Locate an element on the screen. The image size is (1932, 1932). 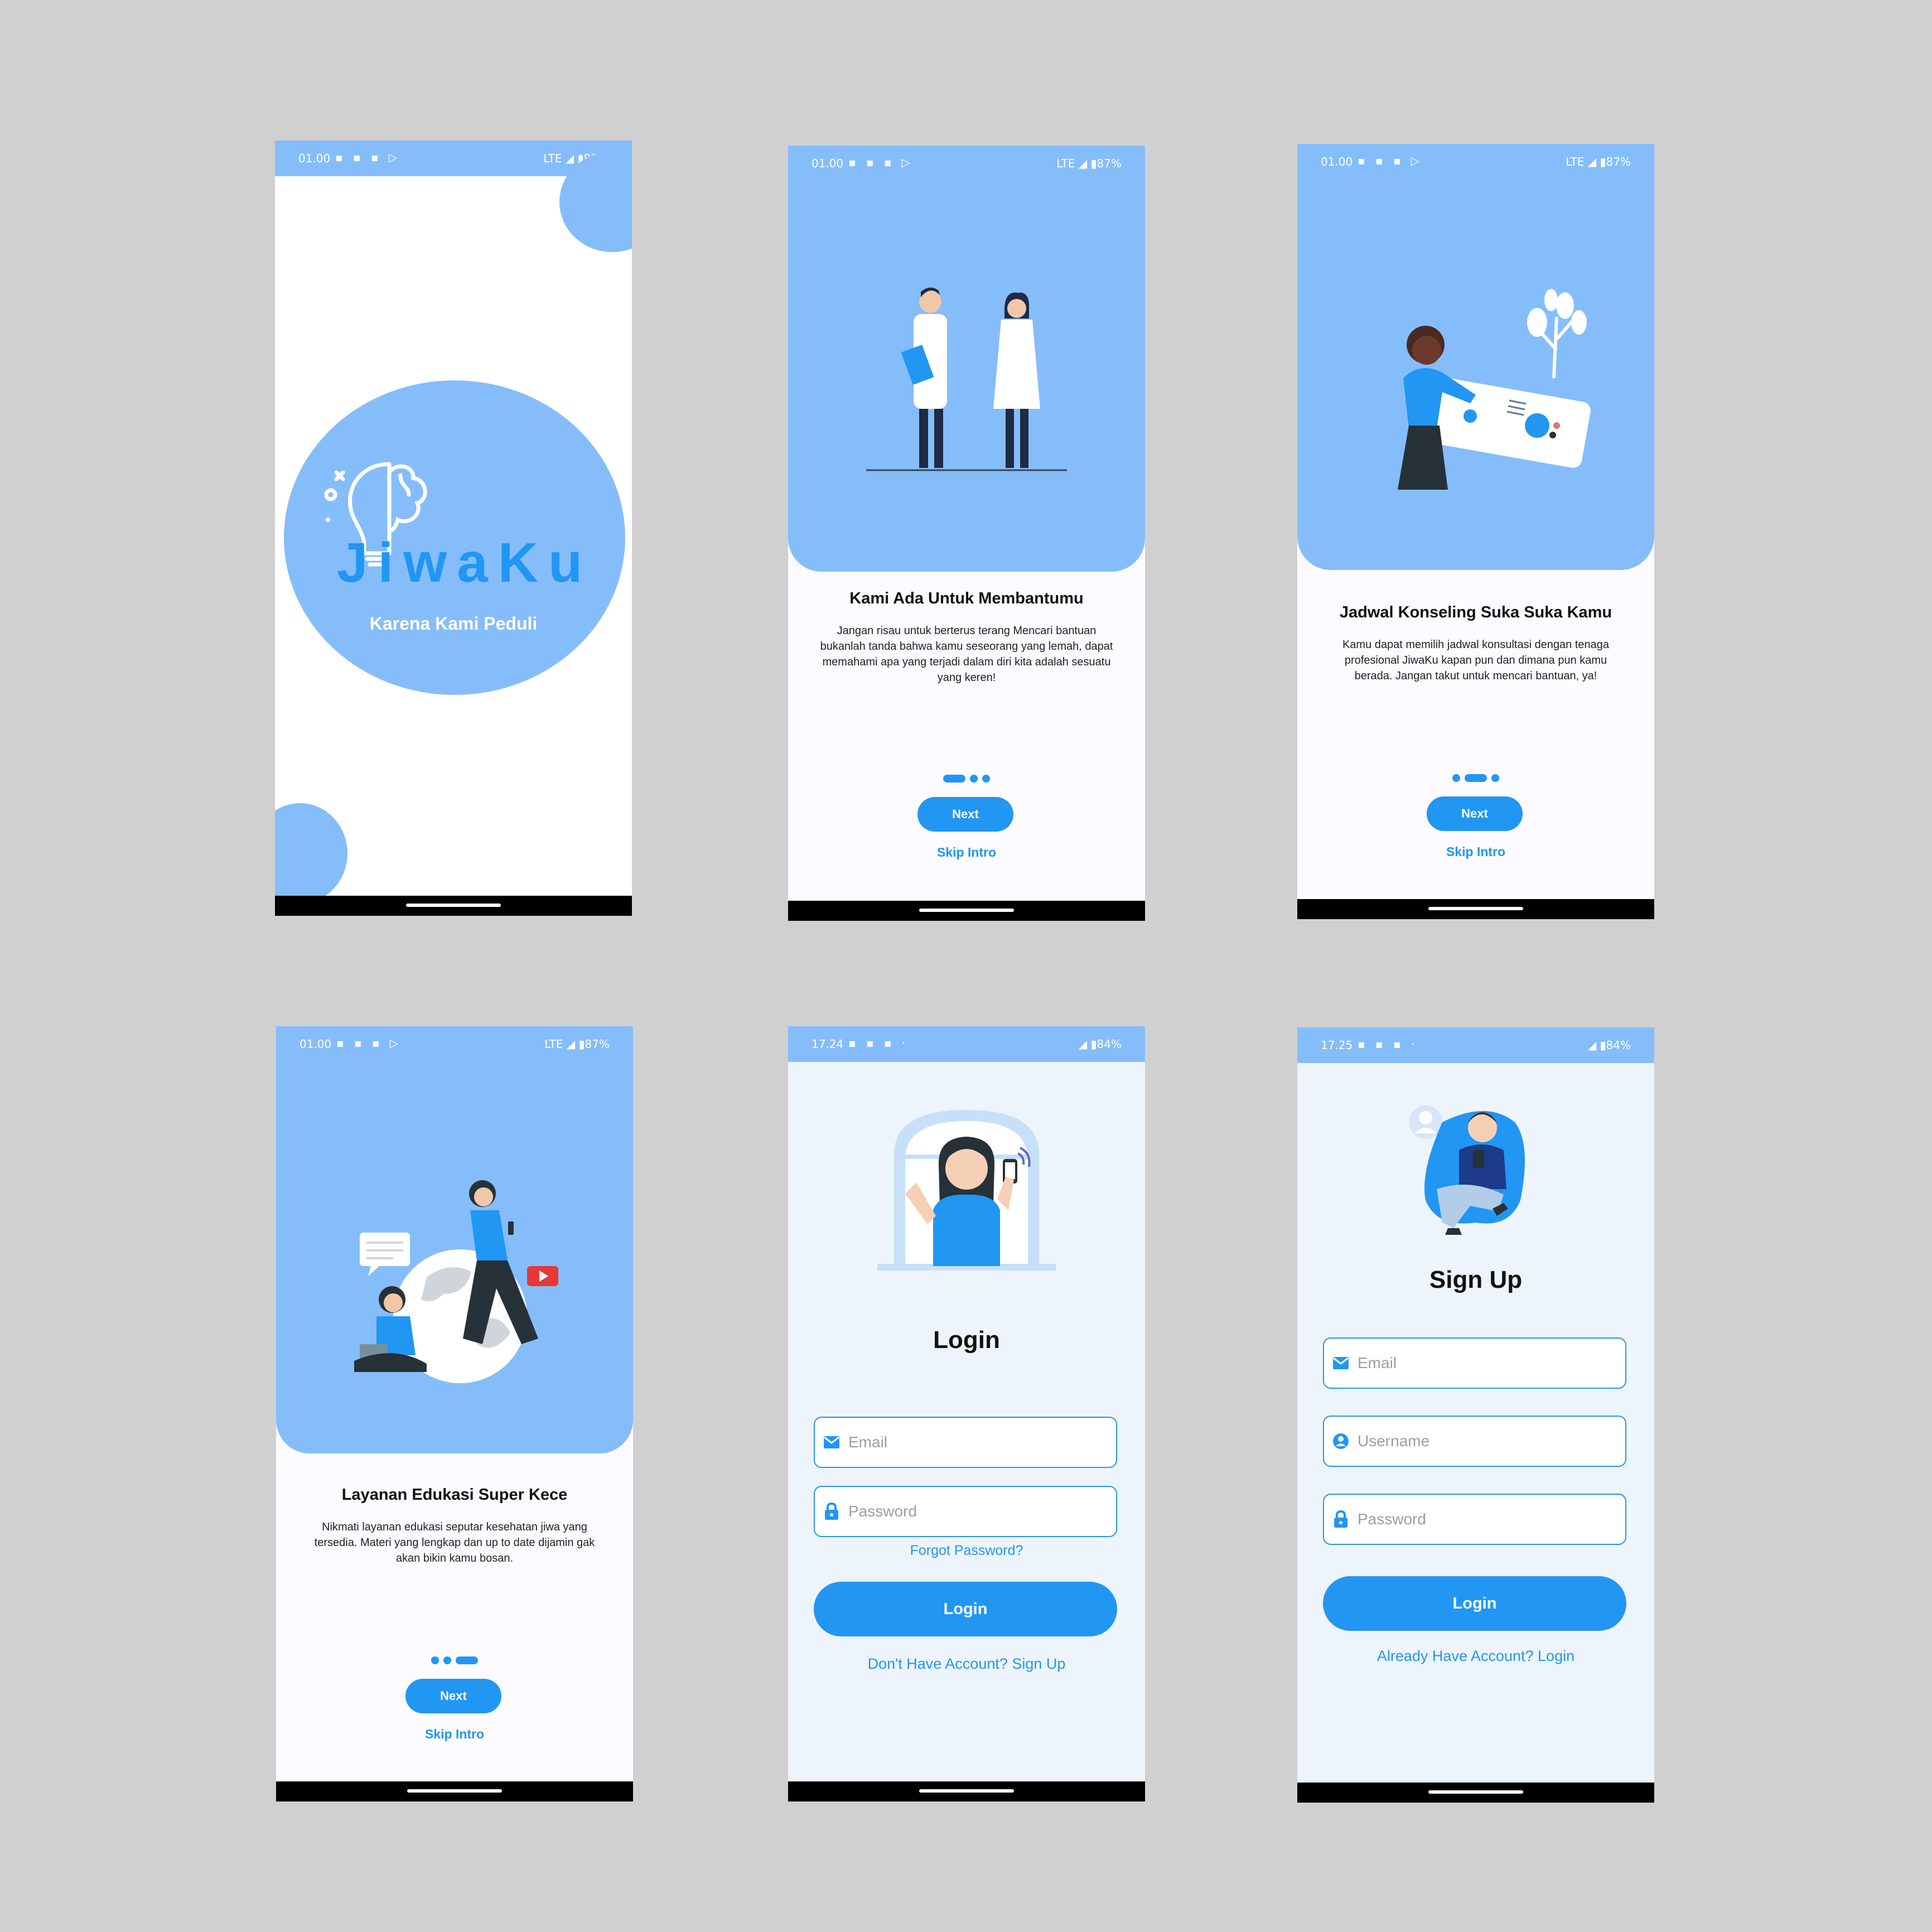
login-button: Login is located at coordinates (965, 1609).